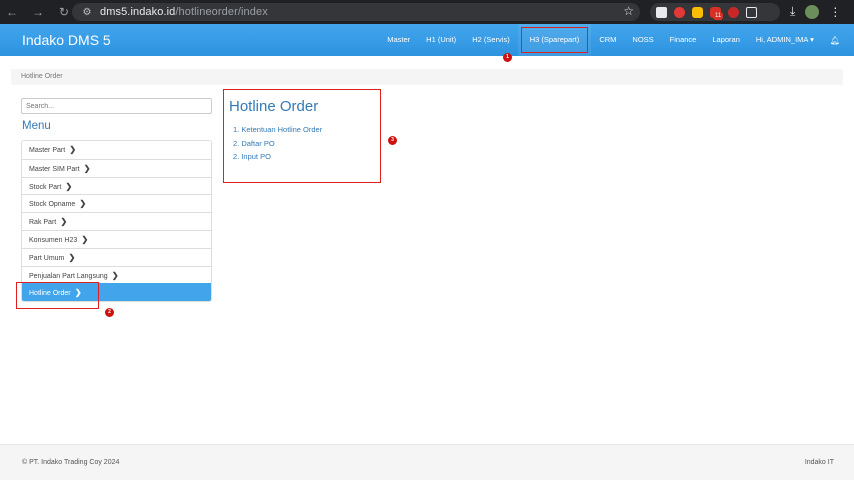  I want to click on nav-item-laporan: Laporan, so click(726, 40).